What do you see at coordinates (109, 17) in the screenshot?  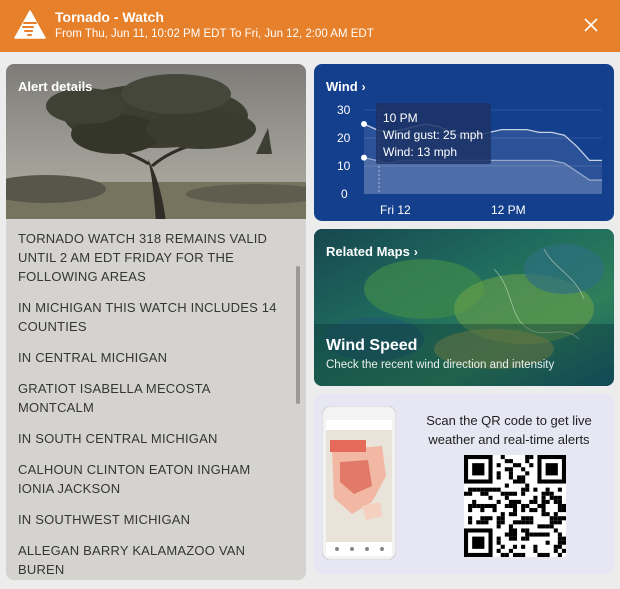 I see `alert-title: Tornado - Watch` at bounding box center [109, 17].